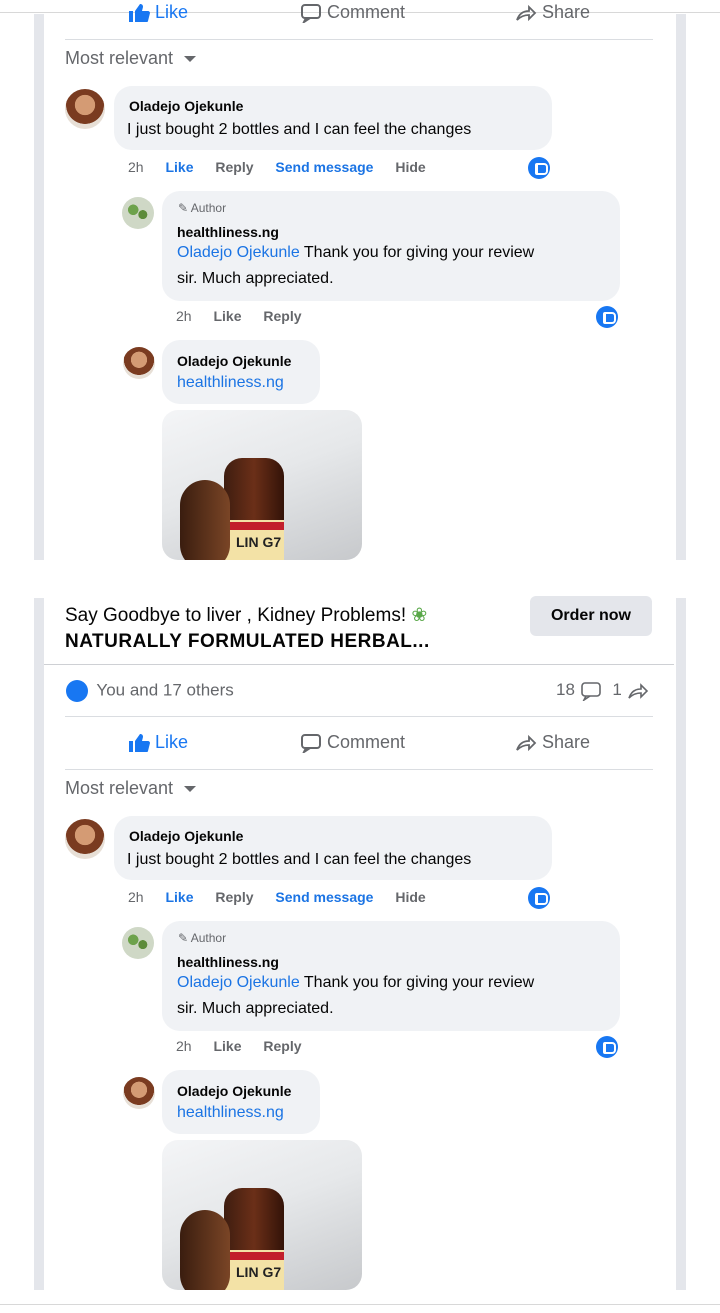 This screenshot has height=1313, width=720. What do you see at coordinates (591, 616) in the screenshot?
I see `order-now-button: Order now` at bounding box center [591, 616].